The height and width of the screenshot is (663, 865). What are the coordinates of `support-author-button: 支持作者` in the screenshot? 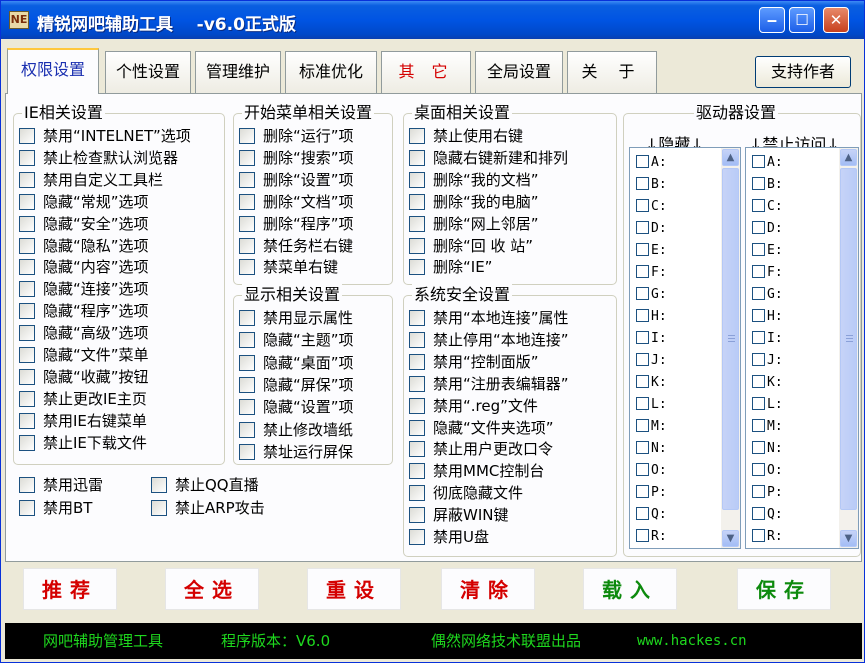 It's located at (803, 72).